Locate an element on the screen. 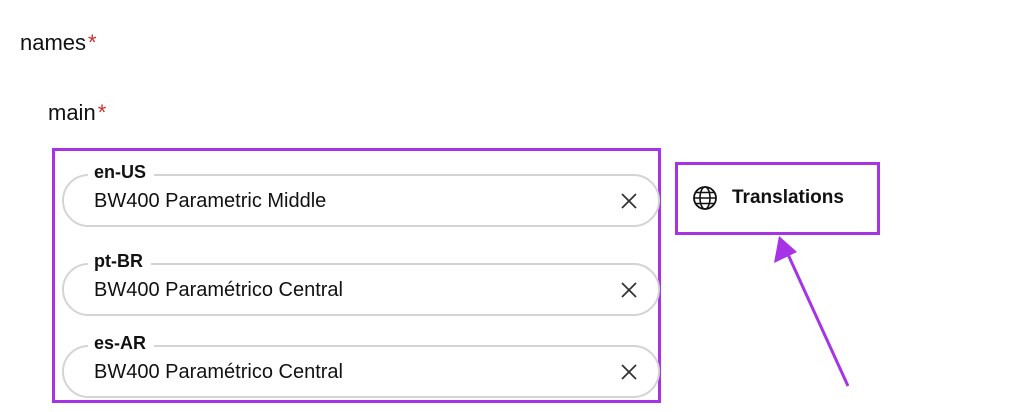 The image size is (1016, 412). text-field-en-us: en-US BW400 Parametric Middle is located at coordinates (361, 194).